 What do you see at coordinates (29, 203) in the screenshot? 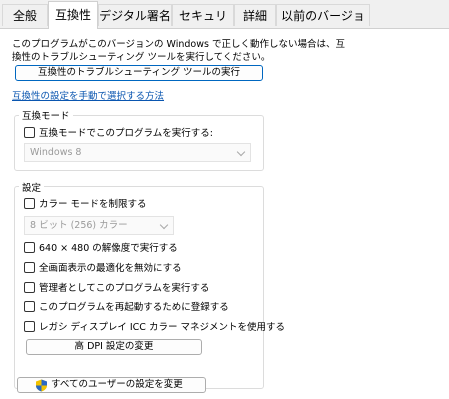
I see `reduced-color-checkbox` at bounding box center [29, 203].